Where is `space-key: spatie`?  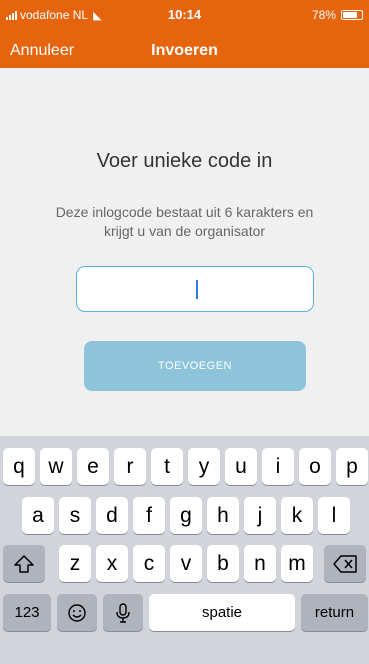
space-key: spatie is located at coordinates (222, 612).